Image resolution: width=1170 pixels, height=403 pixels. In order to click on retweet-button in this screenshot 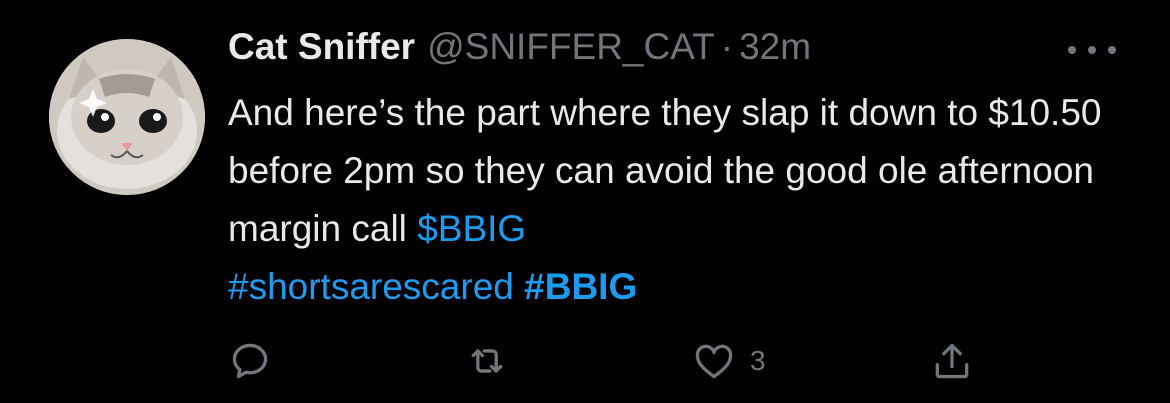, I will do `click(487, 361)`.